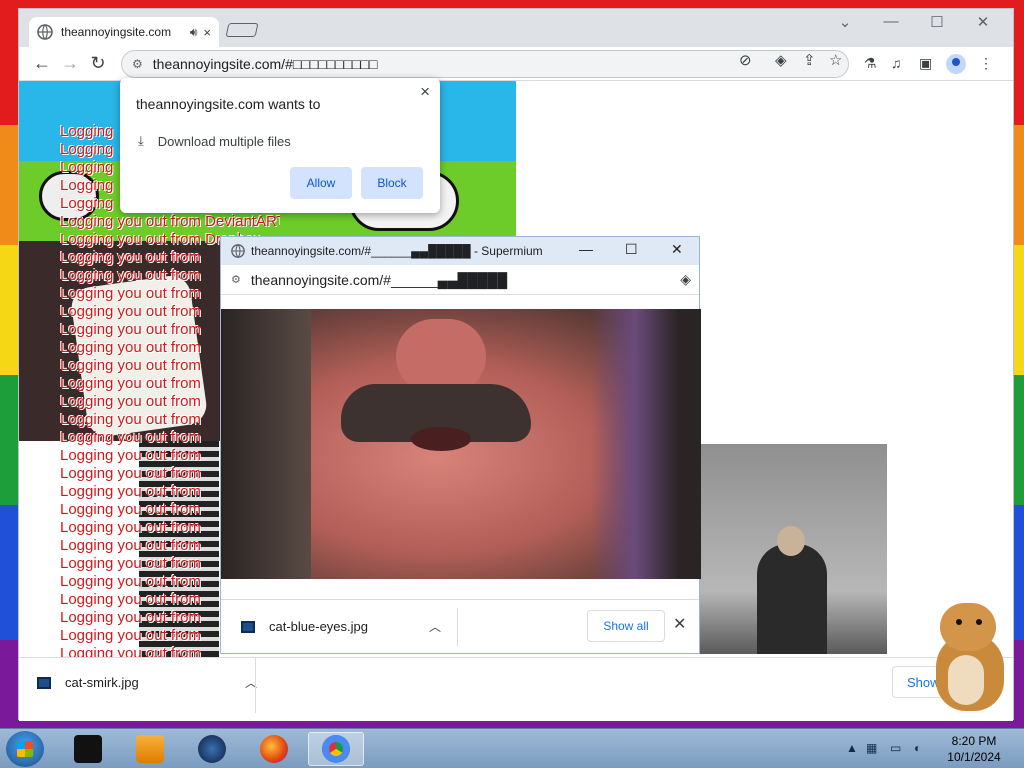 The image size is (1024, 768). Describe the element at coordinates (516, 685) in the screenshot. I see `main-download-bar: cat-smirk.jpg ︿ Show` at that location.